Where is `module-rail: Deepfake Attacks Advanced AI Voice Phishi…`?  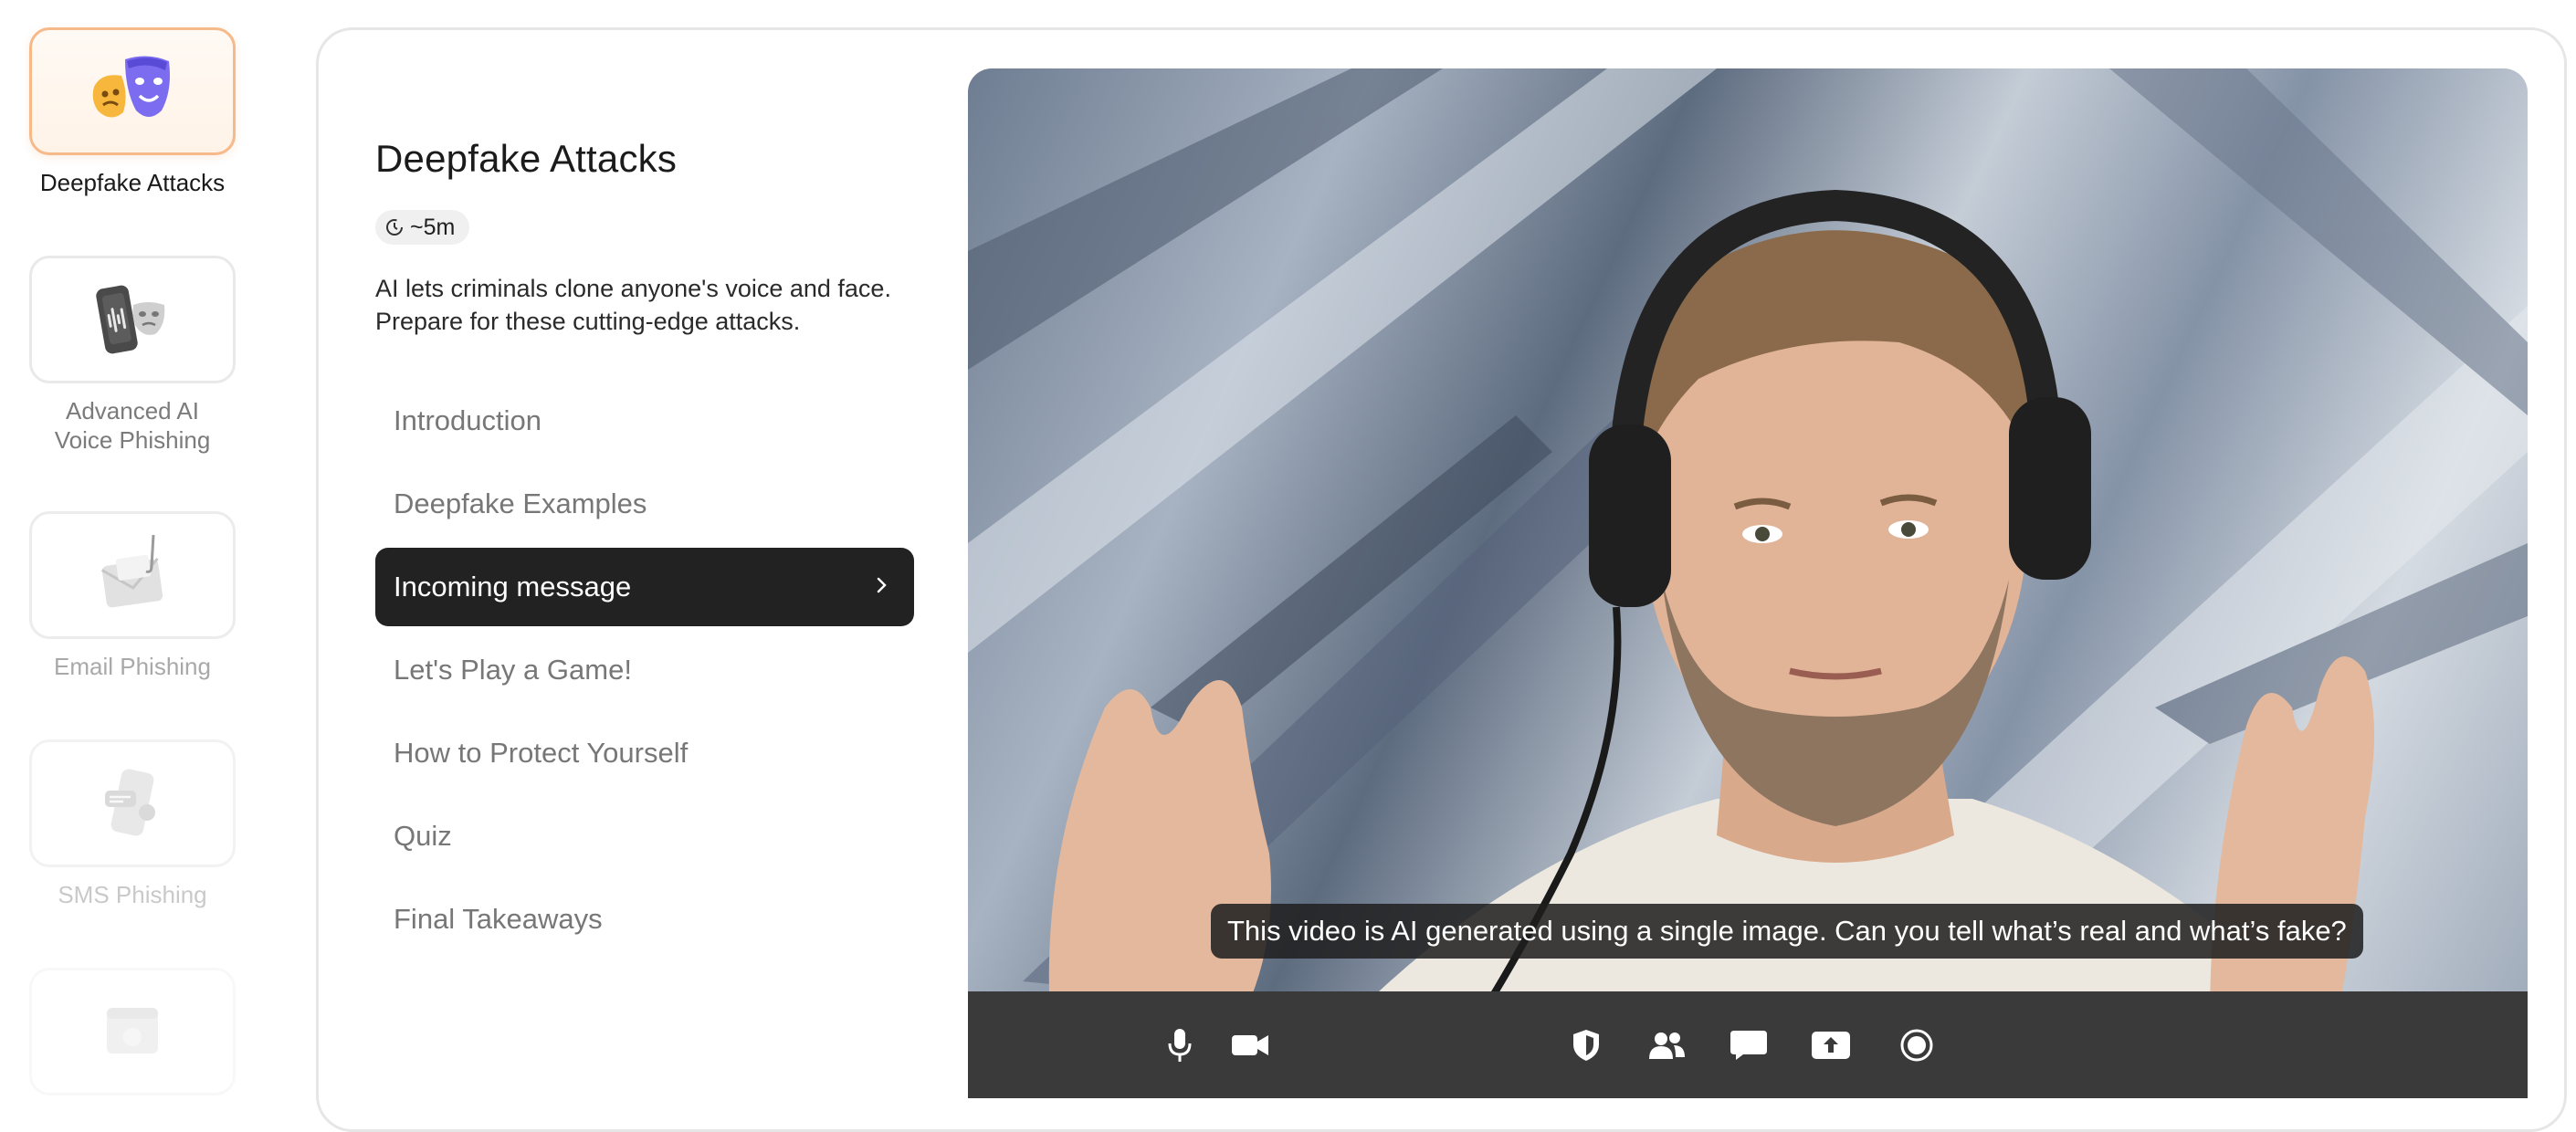 module-rail: Deepfake Attacks Advanced AI Voice Phishi… is located at coordinates (132, 549).